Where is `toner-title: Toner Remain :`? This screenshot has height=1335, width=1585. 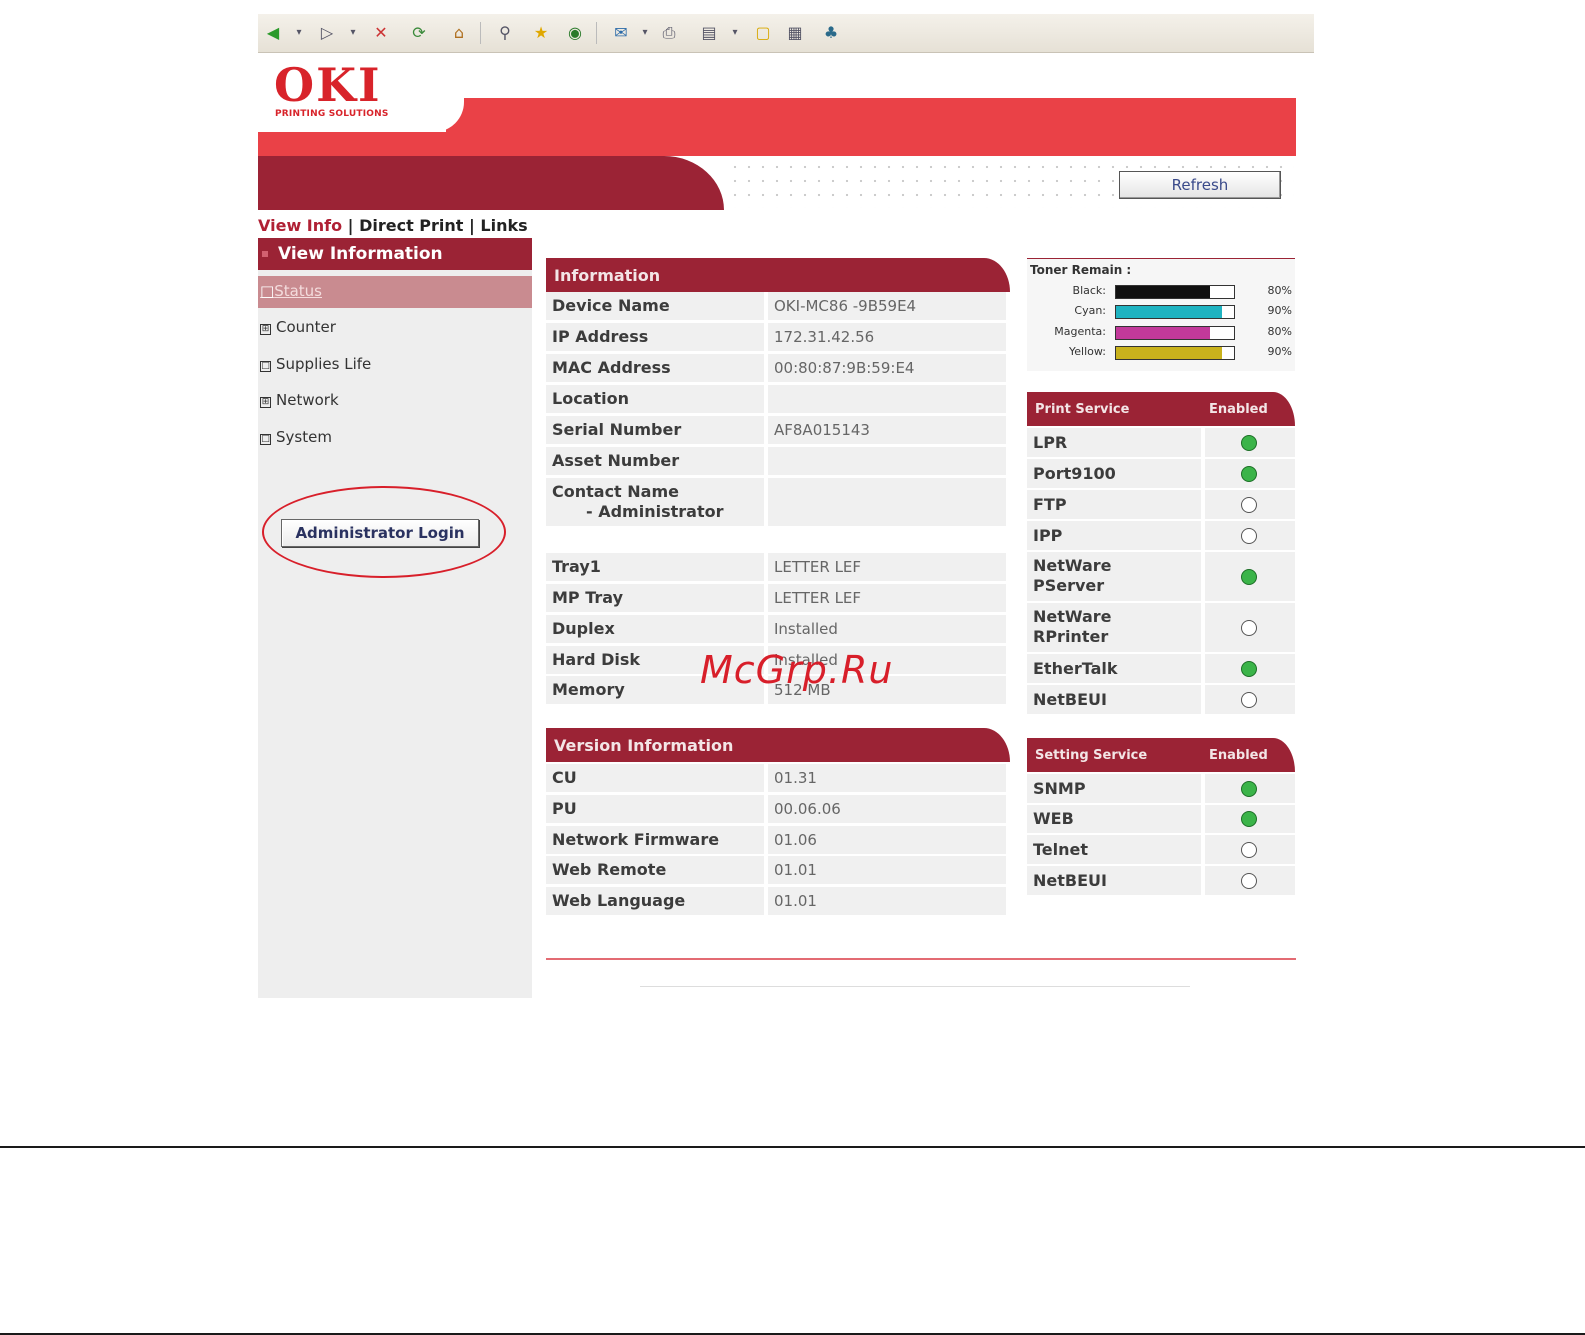
toner-title: Toner Remain : is located at coordinates (1081, 270).